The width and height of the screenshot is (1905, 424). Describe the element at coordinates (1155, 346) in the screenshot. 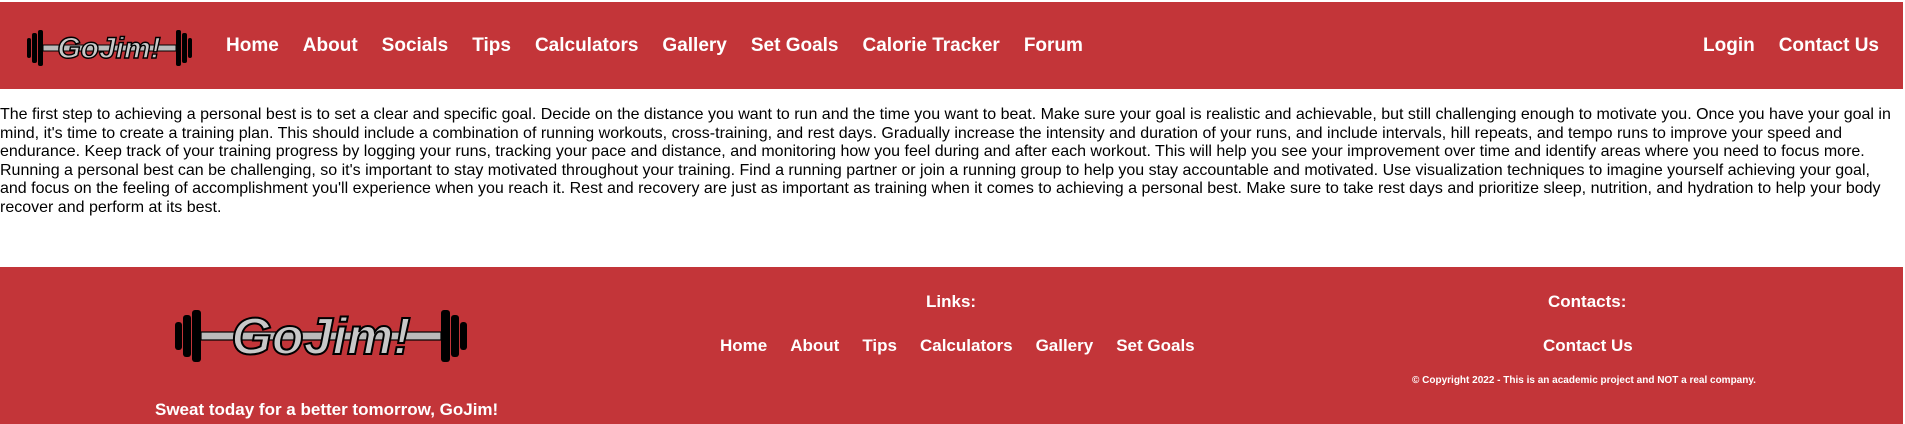

I see `footer-link-set-goals: Set Goals` at that location.